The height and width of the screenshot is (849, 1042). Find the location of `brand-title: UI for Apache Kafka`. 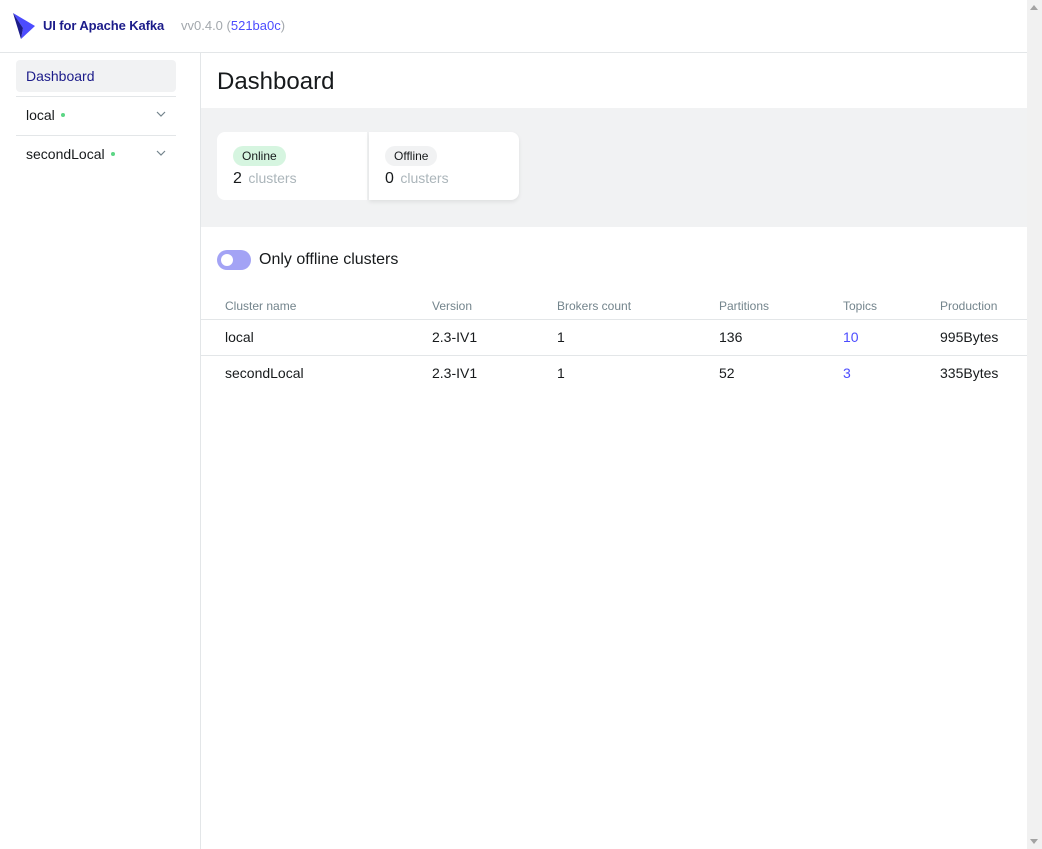

brand-title: UI for Apache Kafka is located at coordinates (103, 25).